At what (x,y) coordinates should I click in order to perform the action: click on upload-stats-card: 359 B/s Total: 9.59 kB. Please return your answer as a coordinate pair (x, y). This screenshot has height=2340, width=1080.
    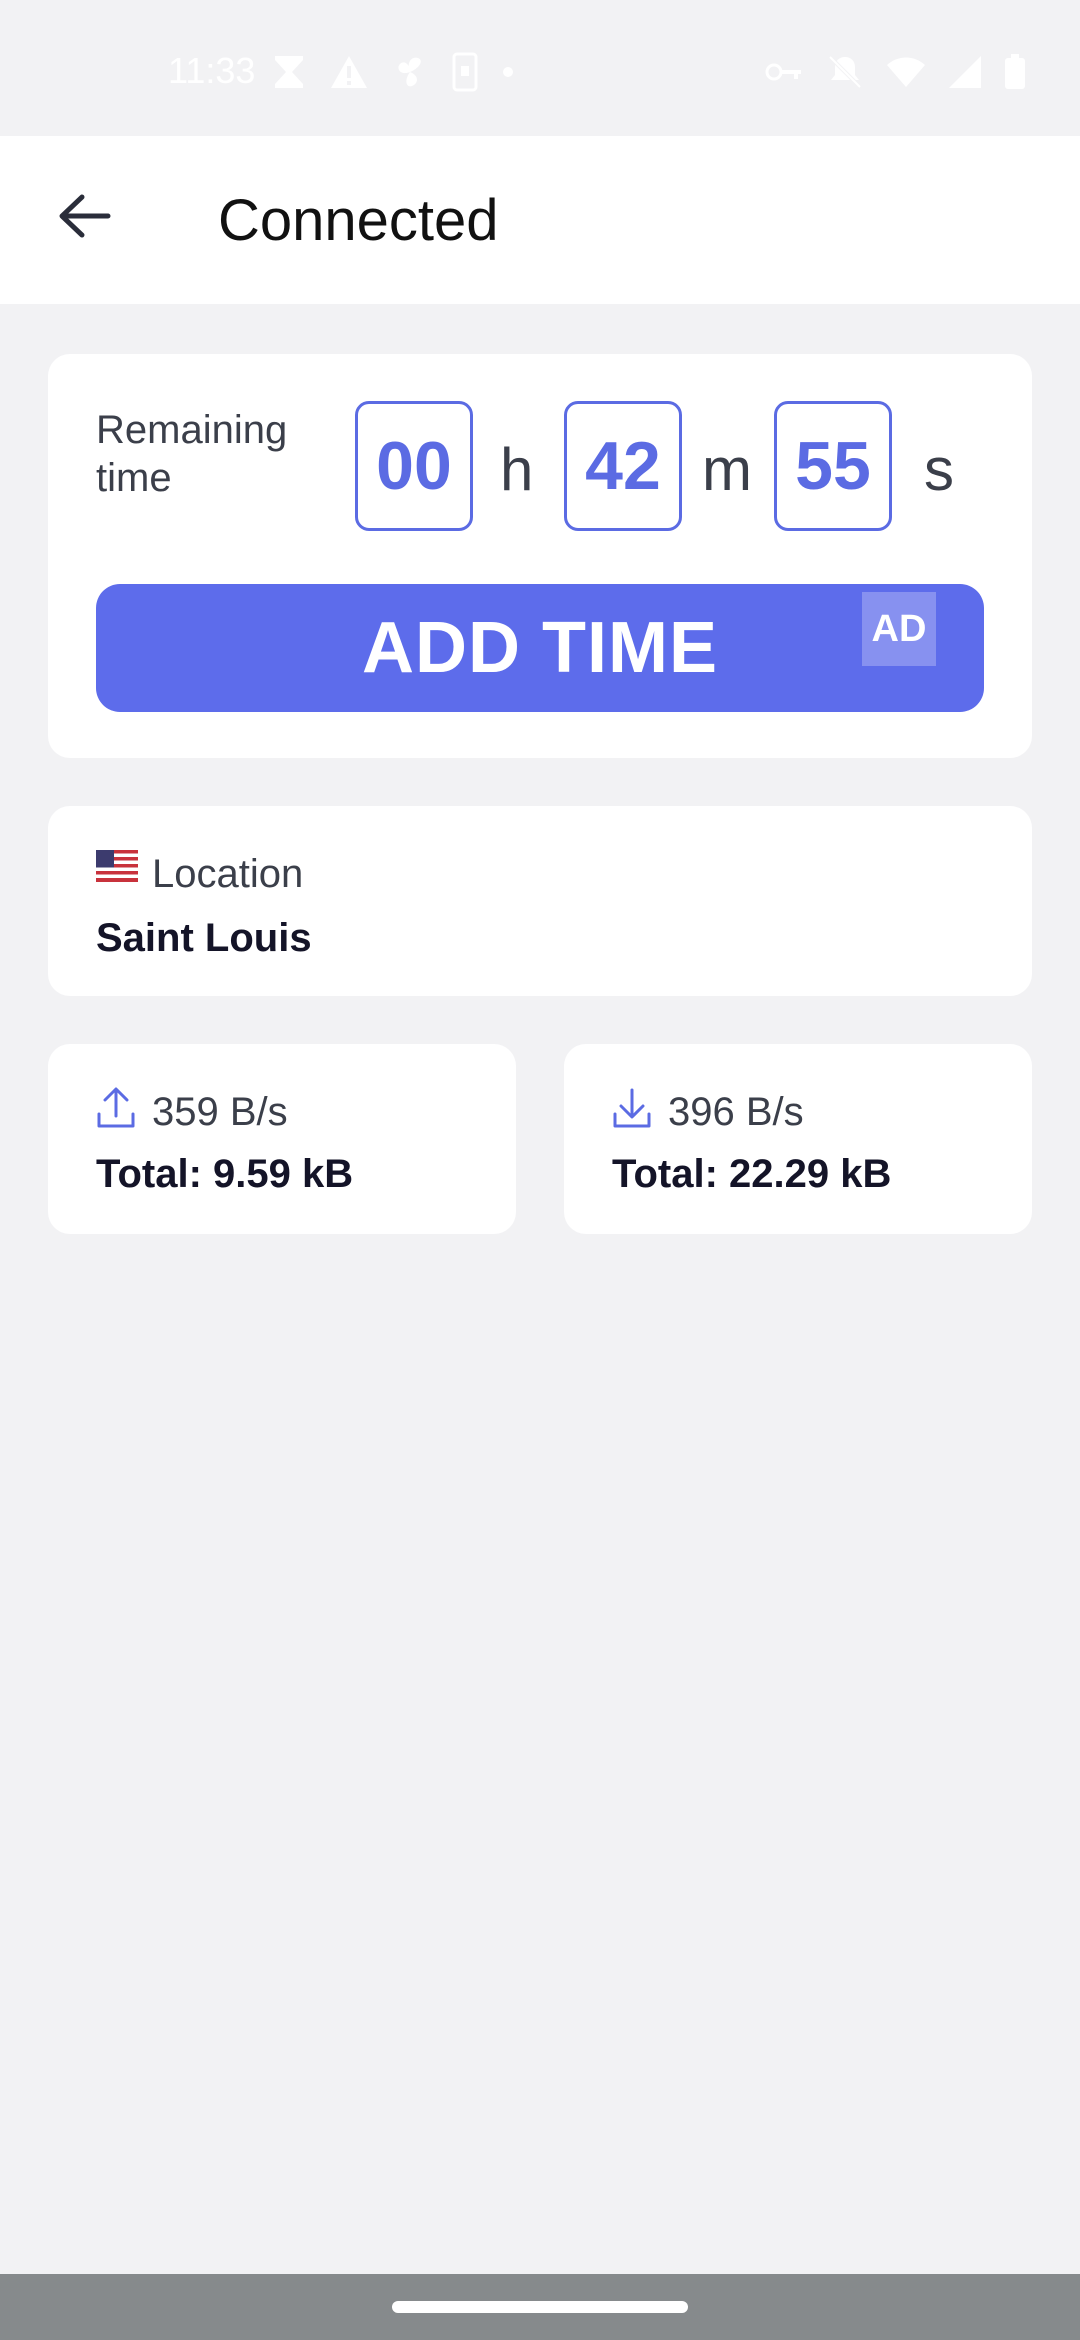
    Looking at the image, I should click on (282, 1139).